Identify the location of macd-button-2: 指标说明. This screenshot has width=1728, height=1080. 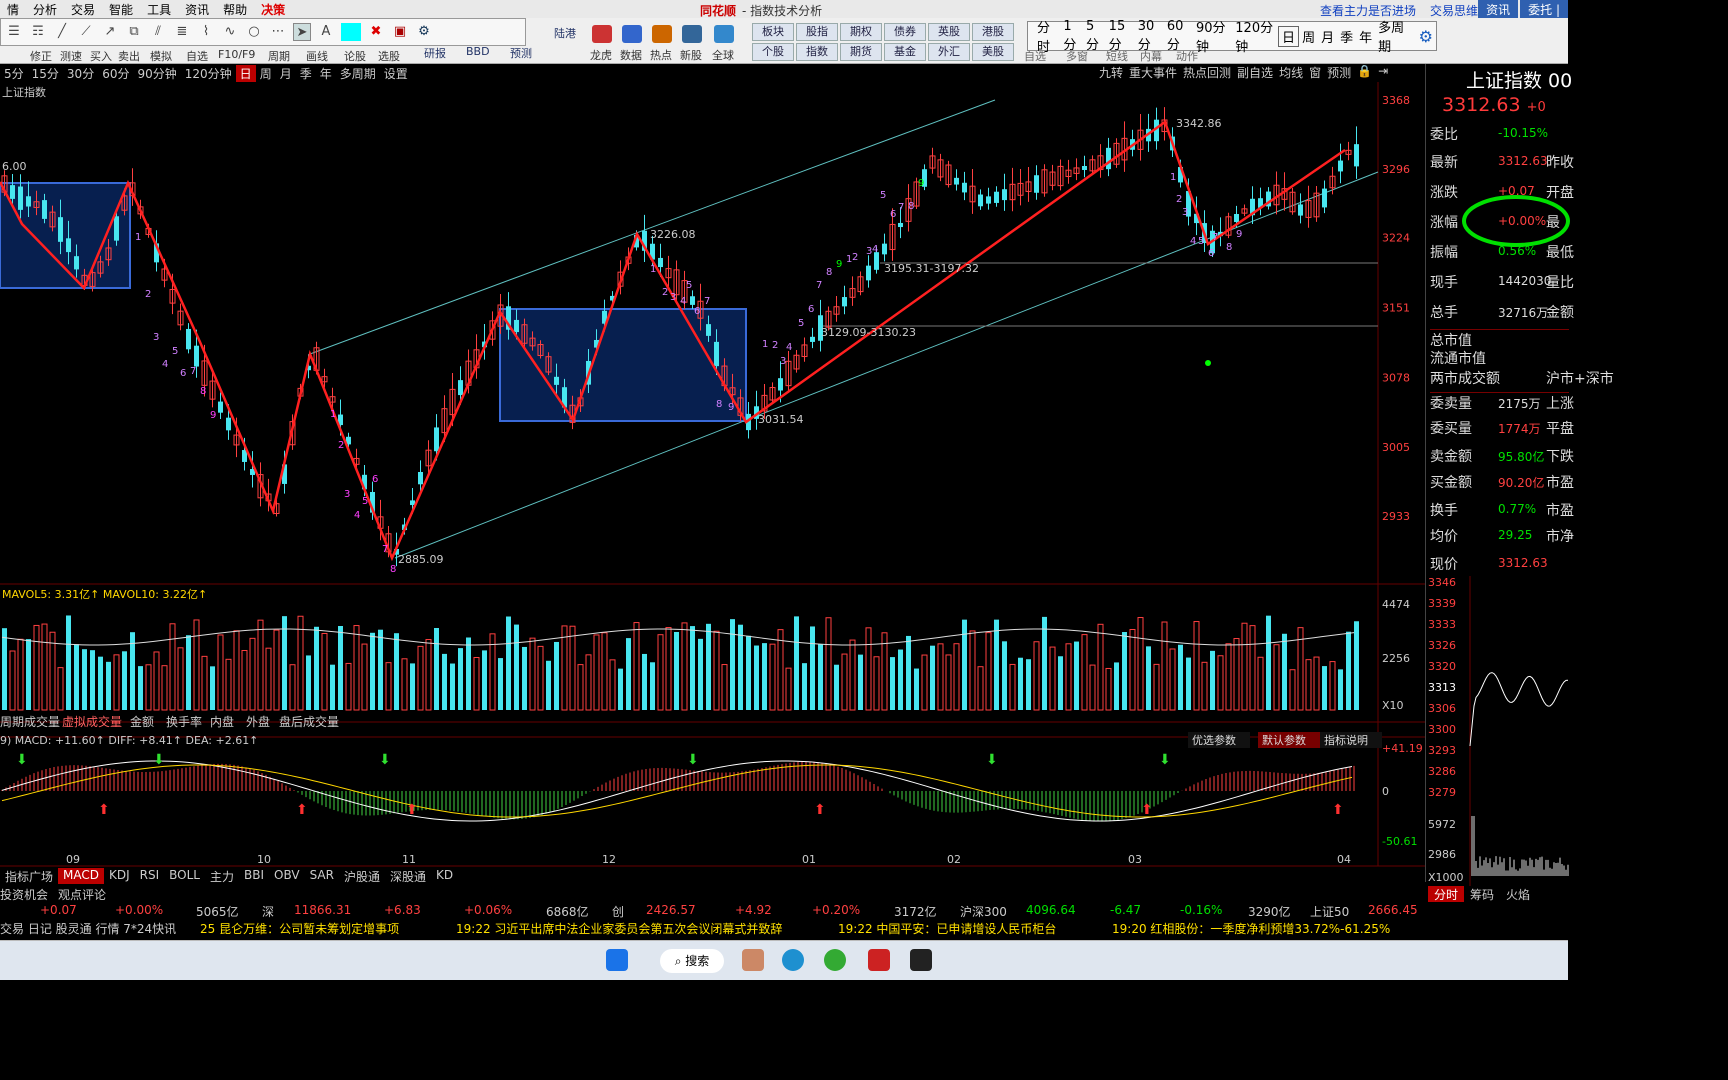
(1346, 740).